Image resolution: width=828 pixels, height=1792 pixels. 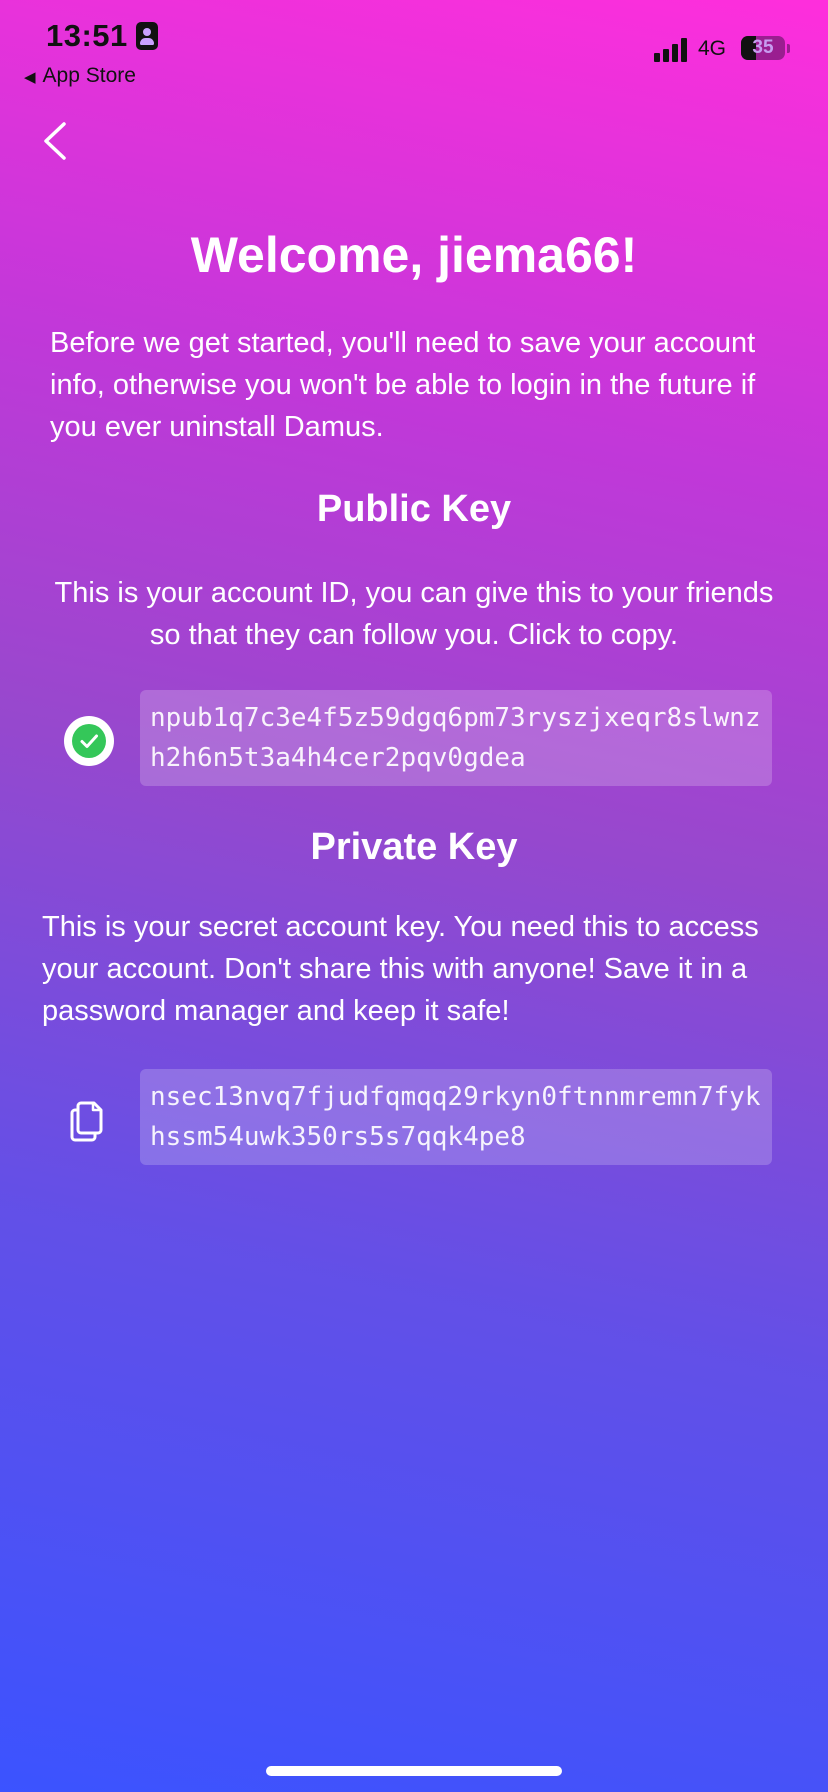 I want to click on status-time: 13:51, so click(x=87, y=35).